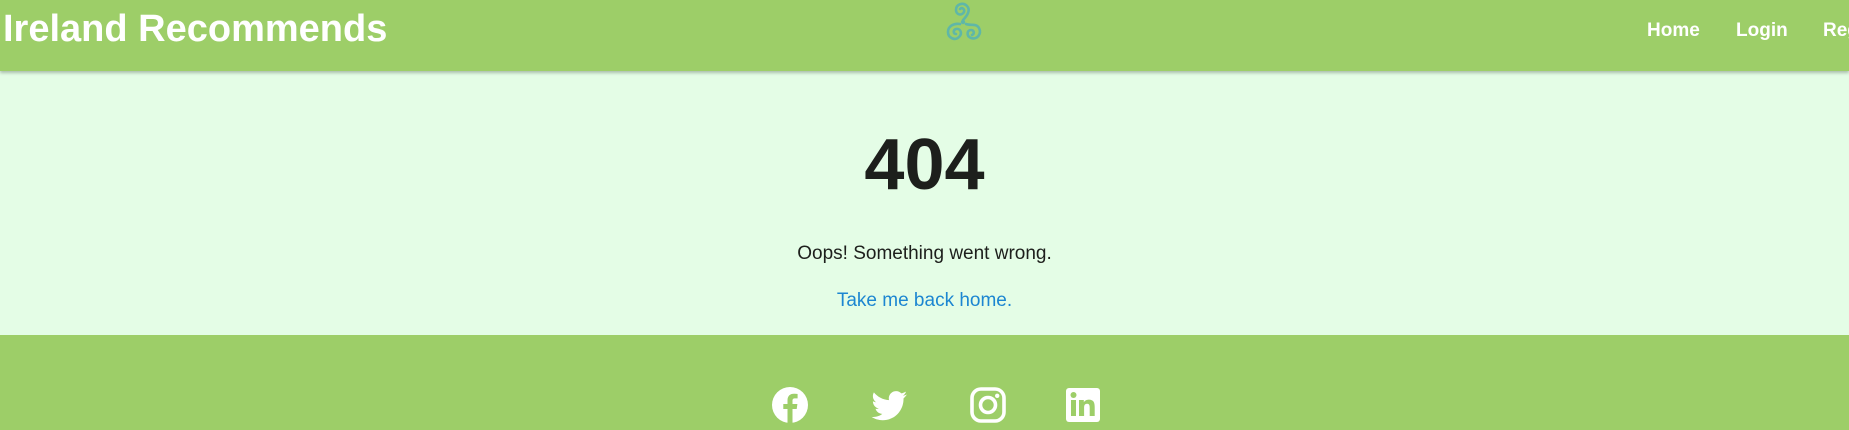  What do you see at coordinates (924, 165) in the screenshot?
I see `error-code: 404` at bounding box center [924, 165].